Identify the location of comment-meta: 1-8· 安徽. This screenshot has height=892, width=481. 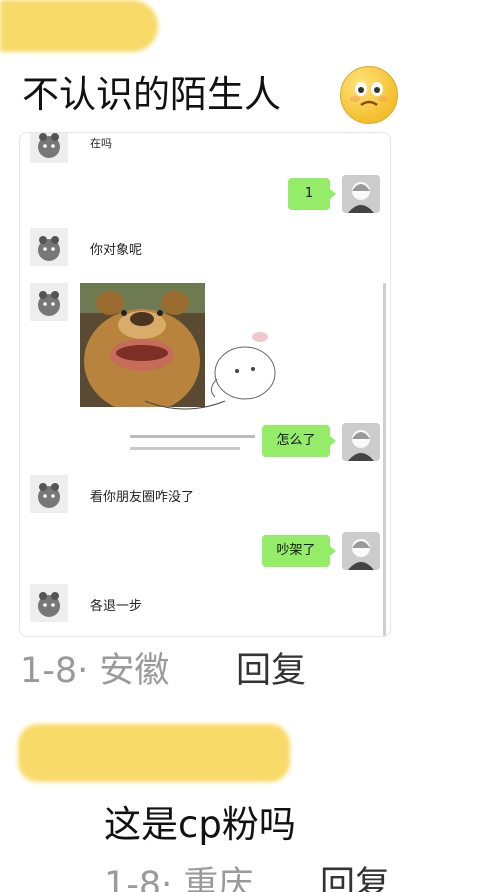
(95, 671).